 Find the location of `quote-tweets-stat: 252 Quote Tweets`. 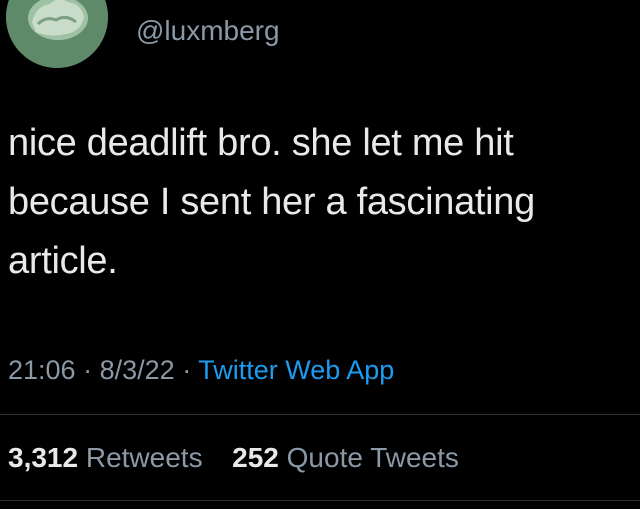

quote-tweets-stat: 252 Quote Tweets is located at coordinates (345, 457).